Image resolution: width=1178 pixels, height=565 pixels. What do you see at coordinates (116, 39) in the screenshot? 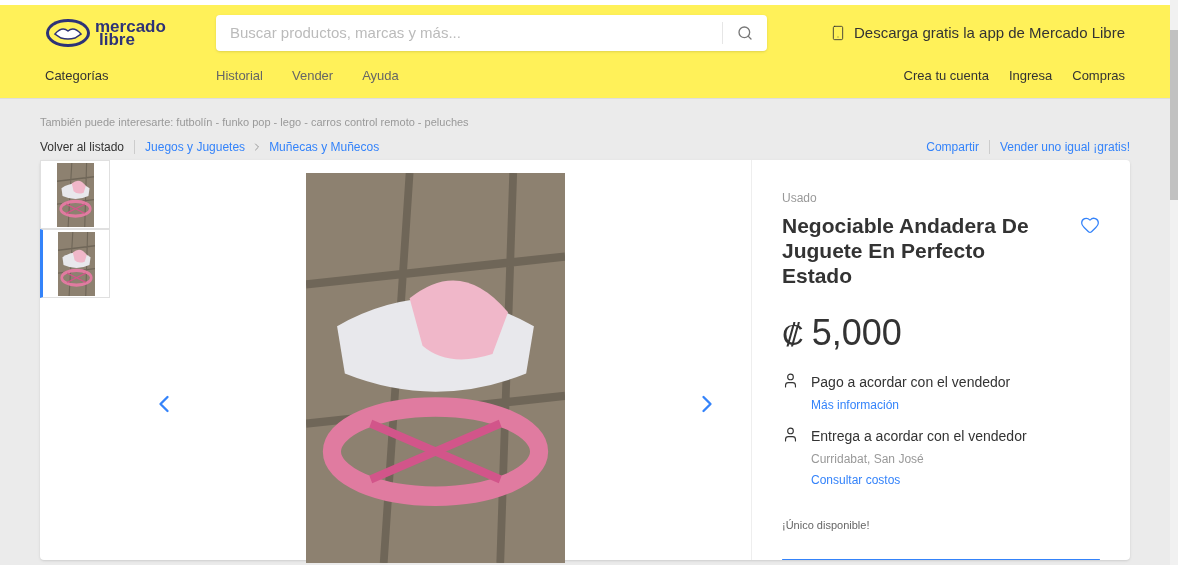
I see `logo-text: libre` at bounding box center [116, 39].